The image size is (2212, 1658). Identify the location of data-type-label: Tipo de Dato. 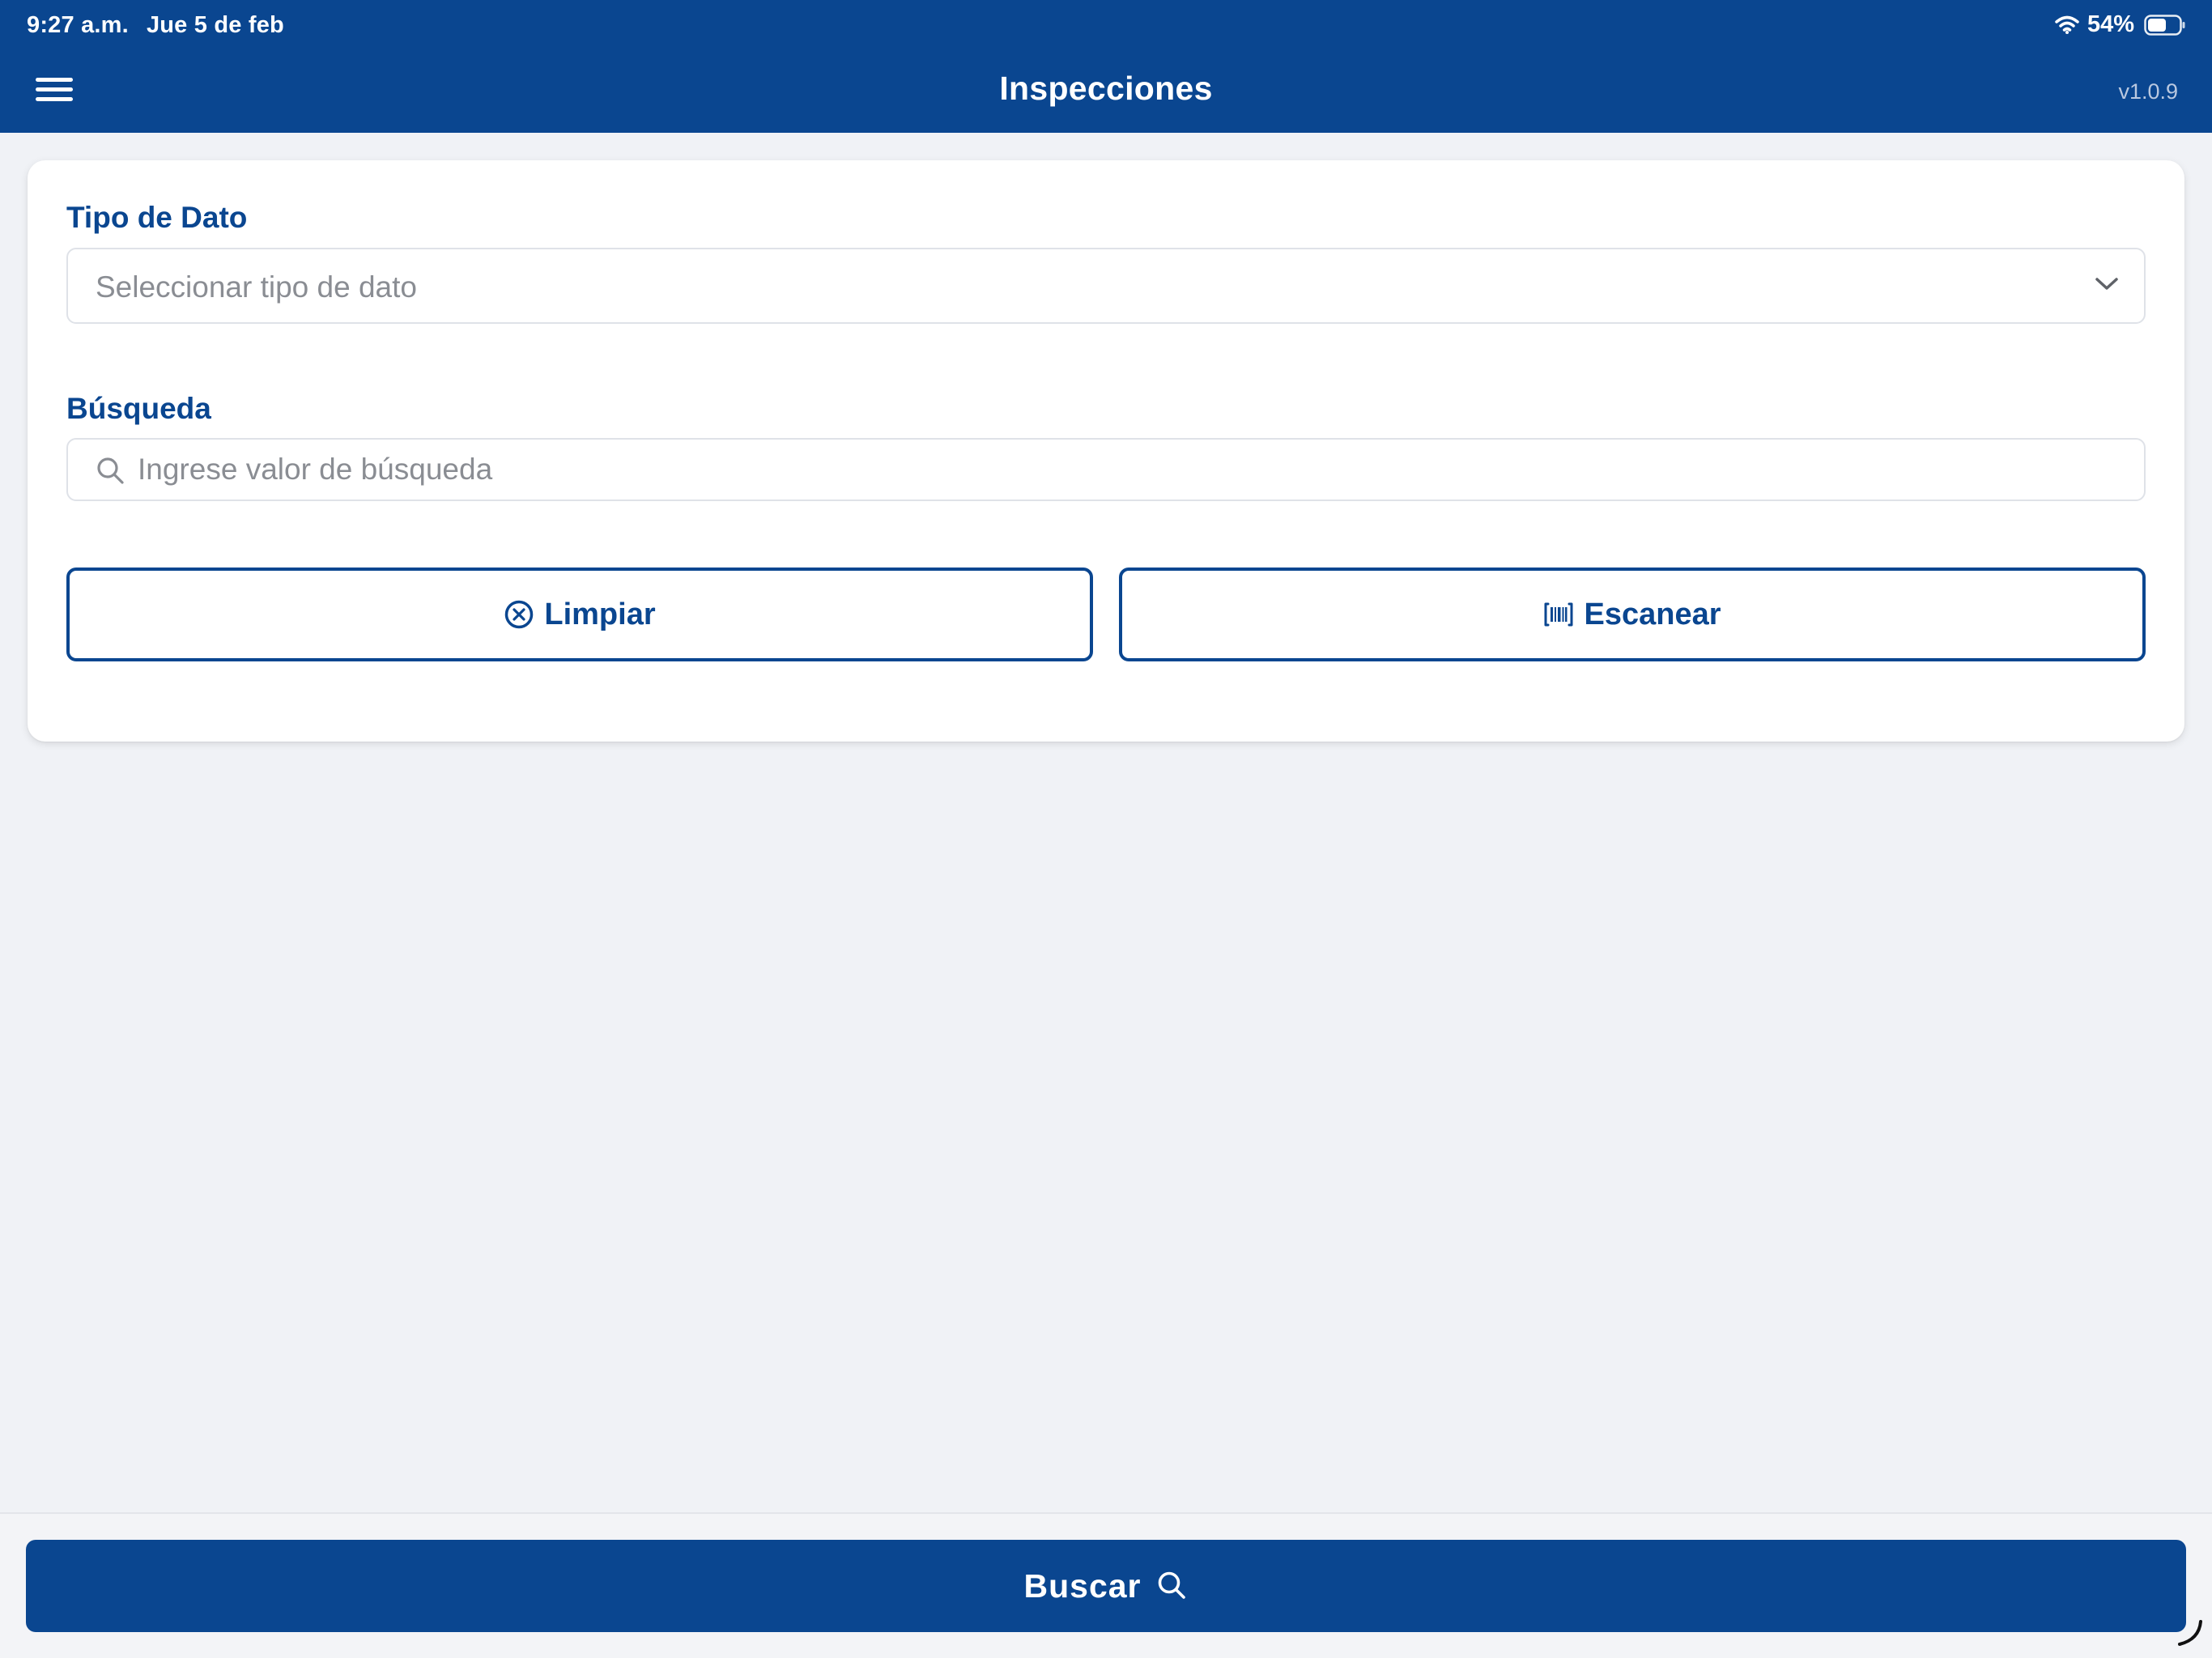
(157, 217).